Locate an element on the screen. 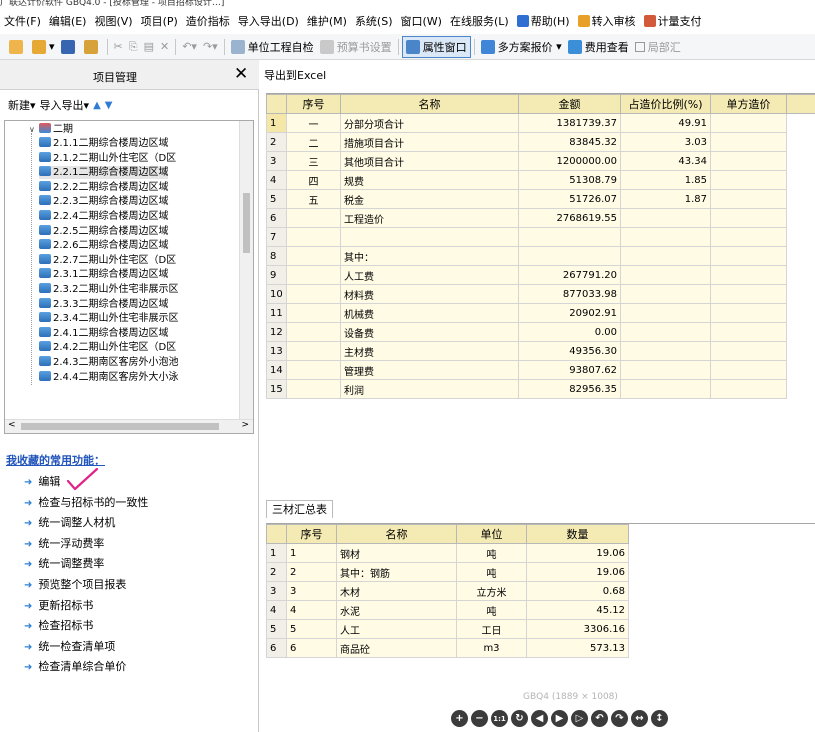 The width and height of the screenshot is (815, 732). tab-materials-summary: 三材汇总表 is located at coordinates (299, 509).